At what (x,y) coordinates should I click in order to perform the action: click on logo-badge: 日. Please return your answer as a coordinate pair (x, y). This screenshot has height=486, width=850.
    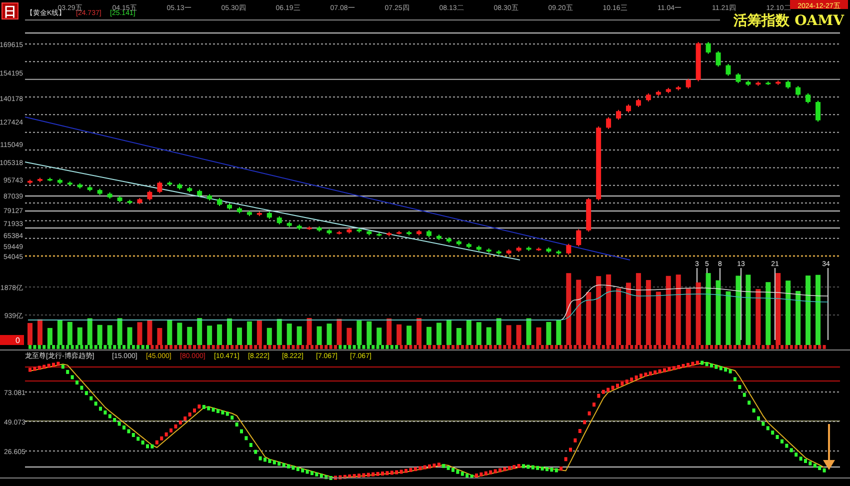
    Looking at the image, I should click on (10, 11).